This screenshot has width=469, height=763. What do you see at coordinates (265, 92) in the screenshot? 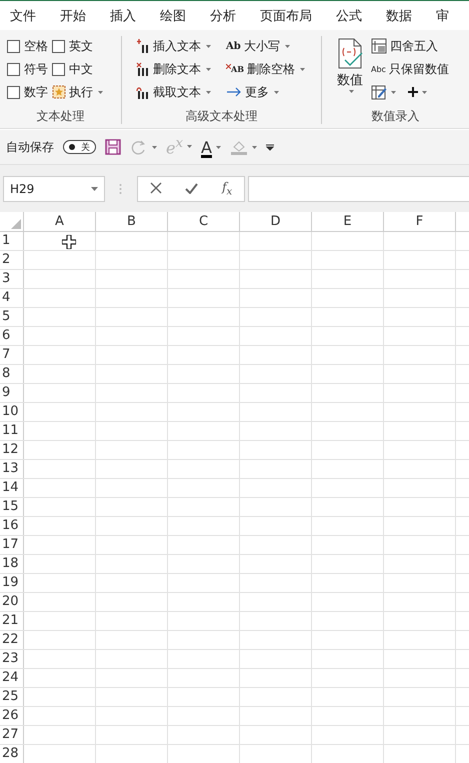
I see `ribbon-button: 更多` at bounding box center [265, 92].